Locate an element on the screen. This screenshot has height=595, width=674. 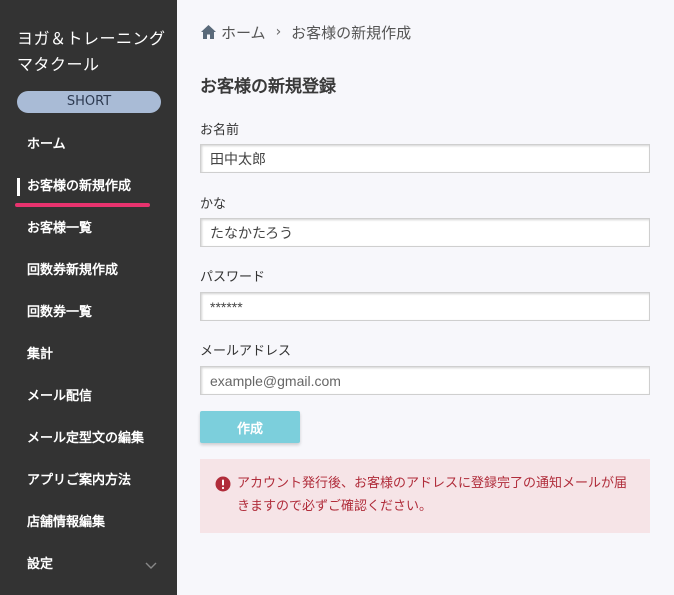
page-title: お客様の新規登録 is located at coordinates (268, 87).